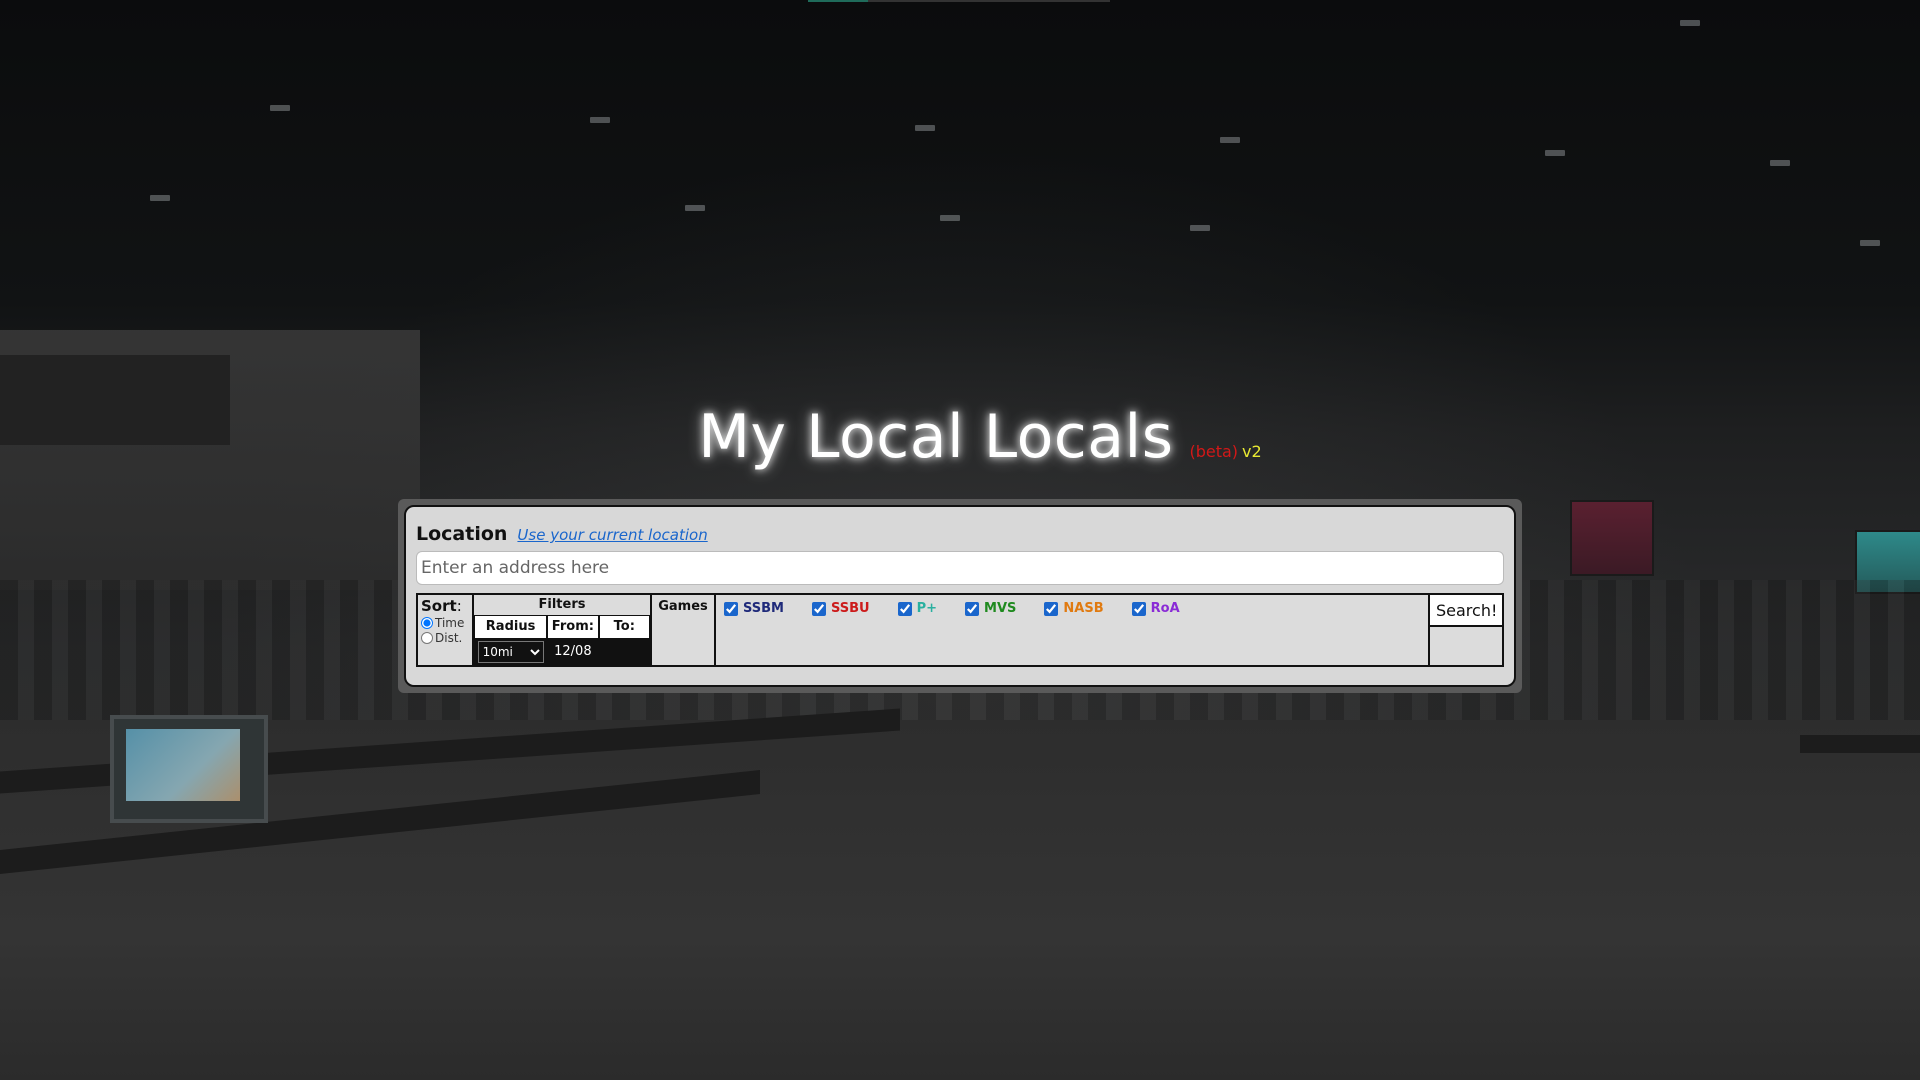 This screenshot has width=1920, height=1080. Describe the element at coordinates (427, 623) in the screenshot. I see `sort-time-radio` at that location.